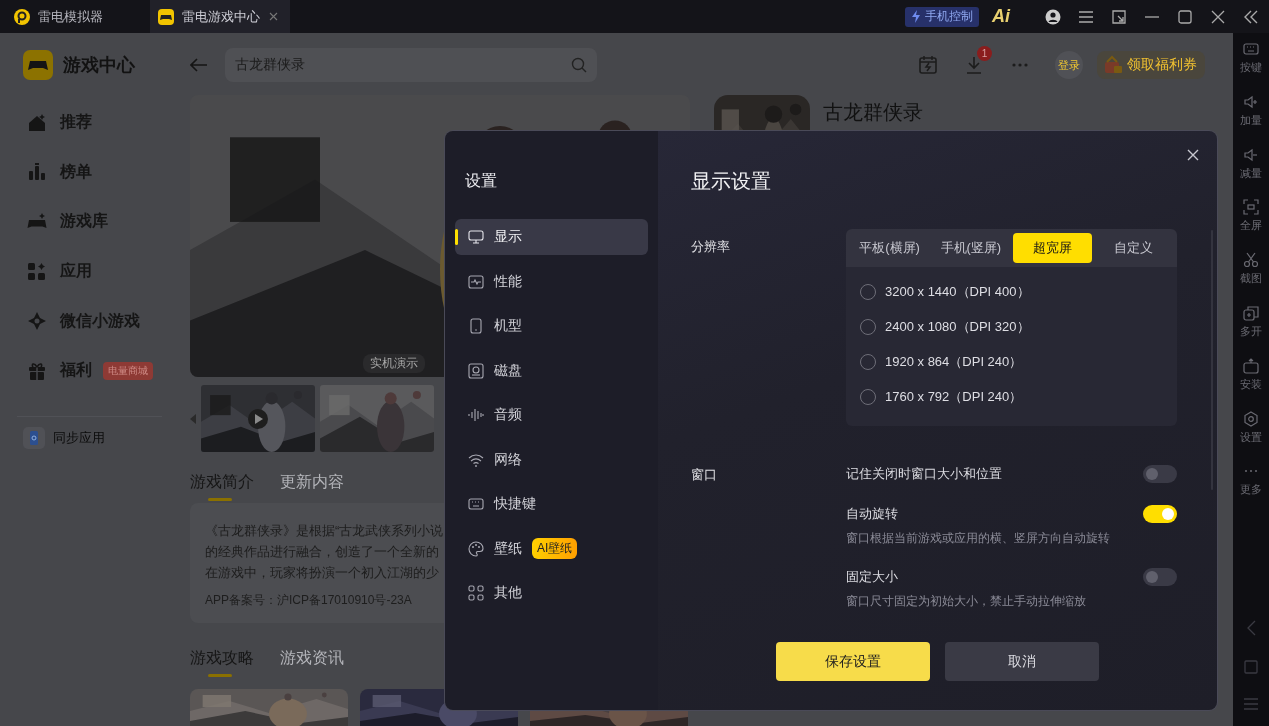 The height and width of the screenshot is (726, 1269). What do you see at coordinates (551, 281) in the screenshot?
I see `settings-nav-item: 性能` at bounding box center [551, 281].